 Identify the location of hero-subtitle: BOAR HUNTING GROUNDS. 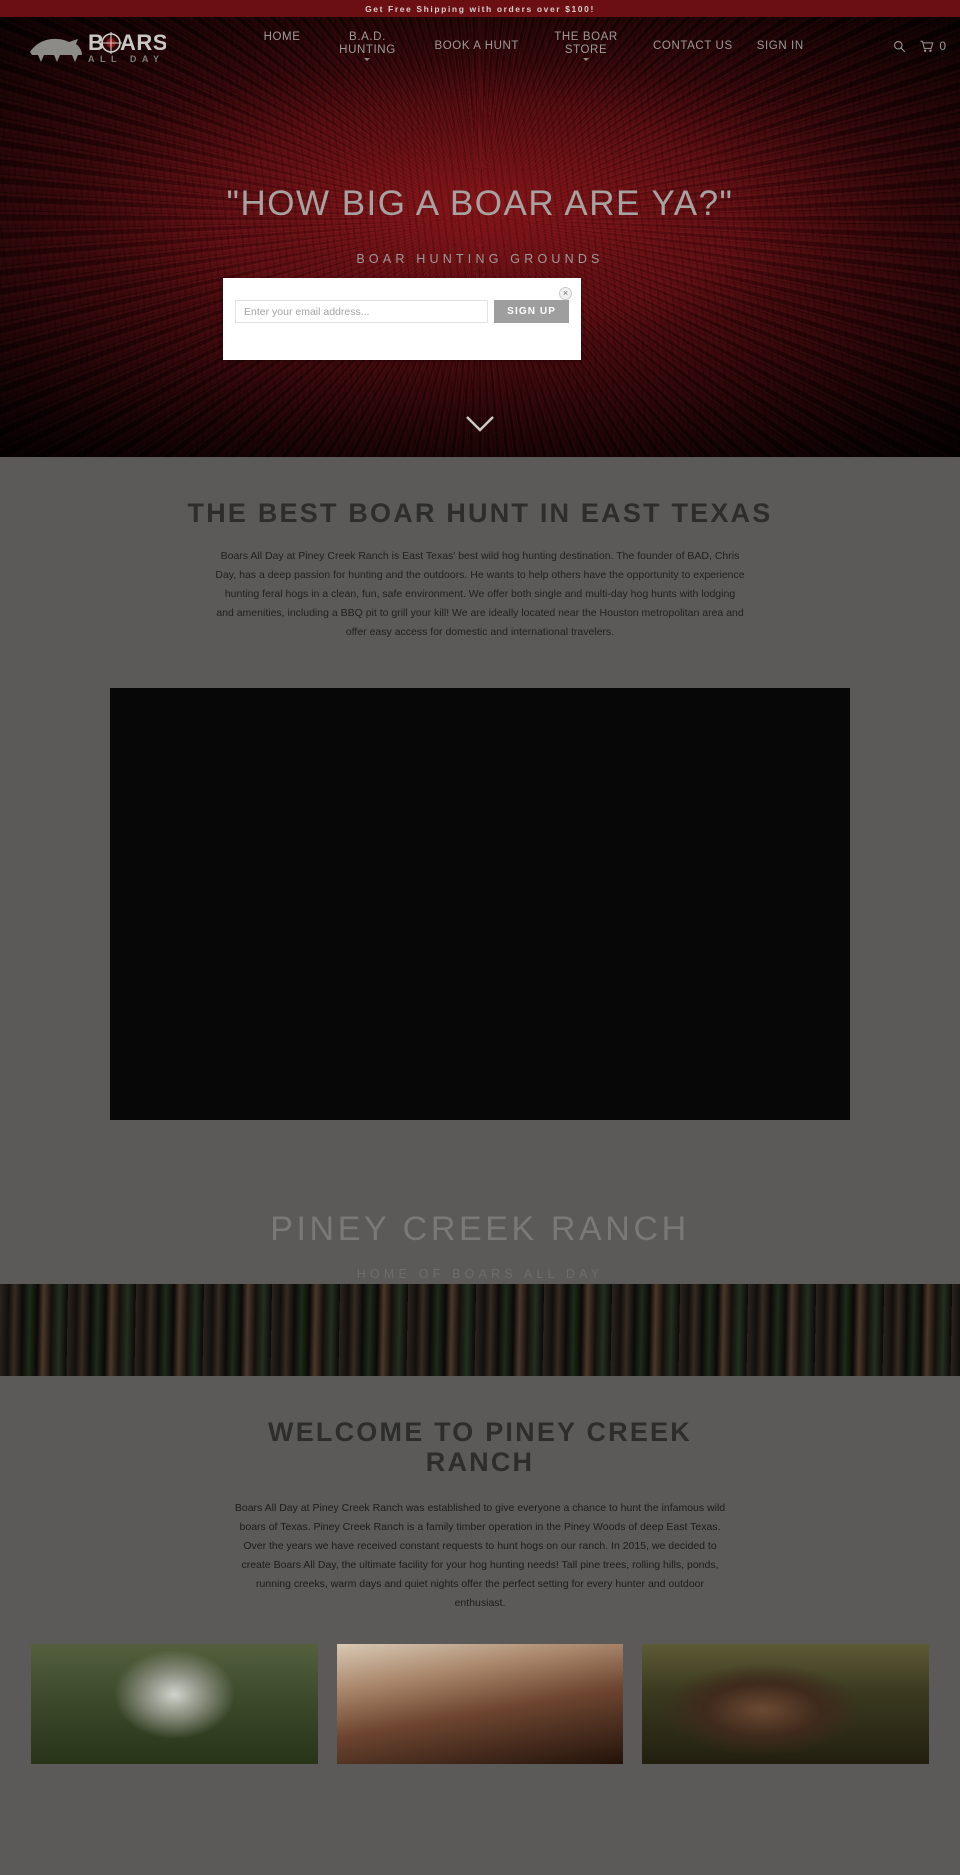
(480, 258).